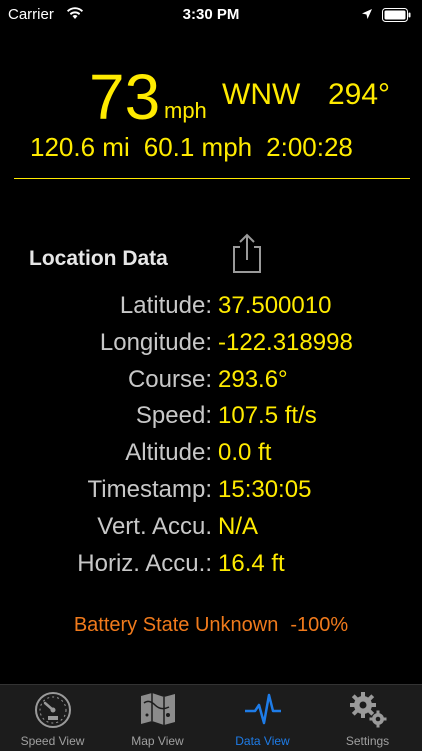  What do you see at coordinates (157, 709) in the screenshot?
I see `map-icon` at bounding box center [157, 709].